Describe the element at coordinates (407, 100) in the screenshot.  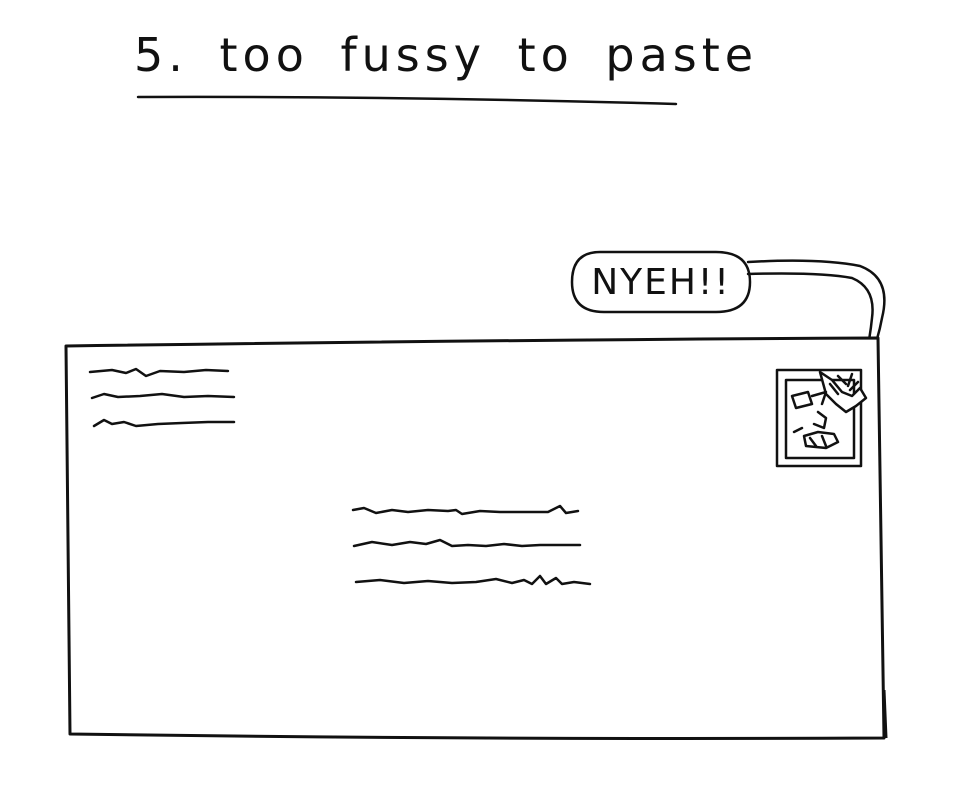
I see `title-underline` at that location.